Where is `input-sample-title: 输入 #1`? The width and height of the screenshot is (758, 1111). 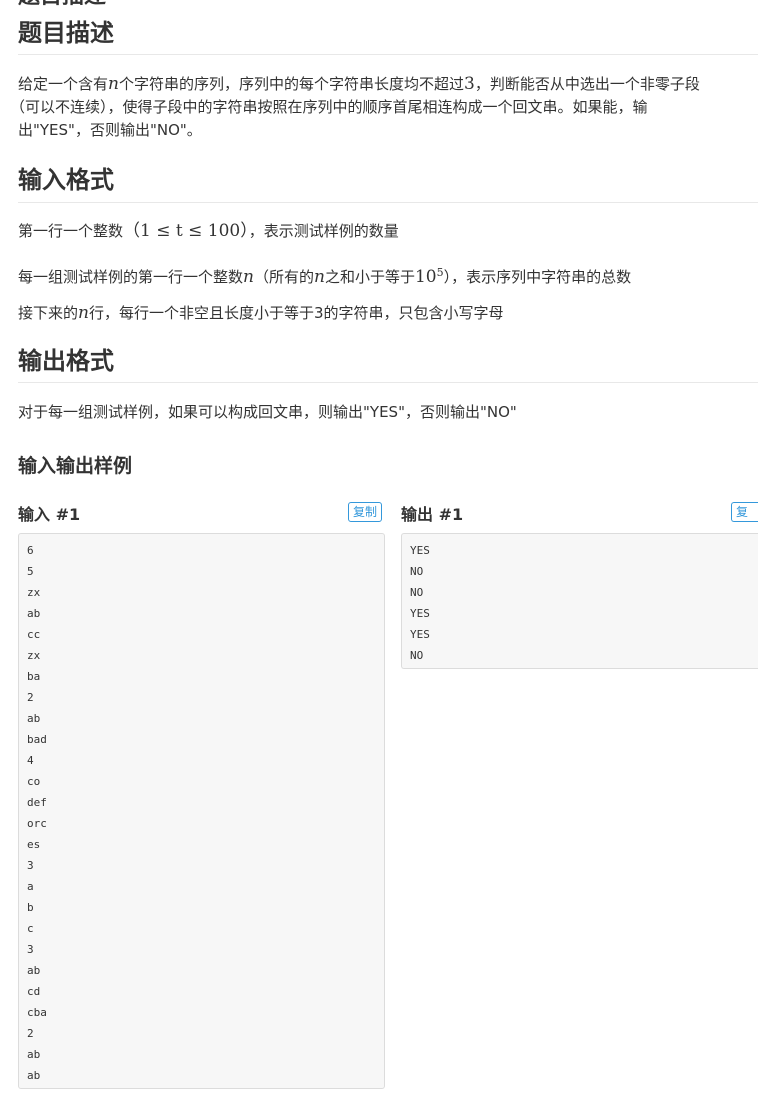 input-sample-title: 输入 #1 is located at coordinates (49, 514).